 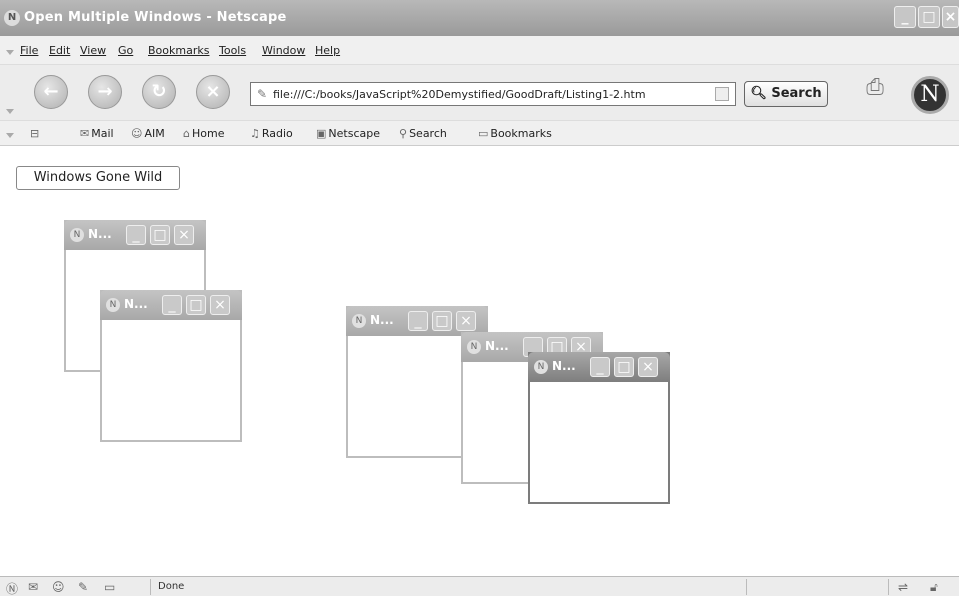 I want to click on menu-go: Go, so click(x=125, y=50).